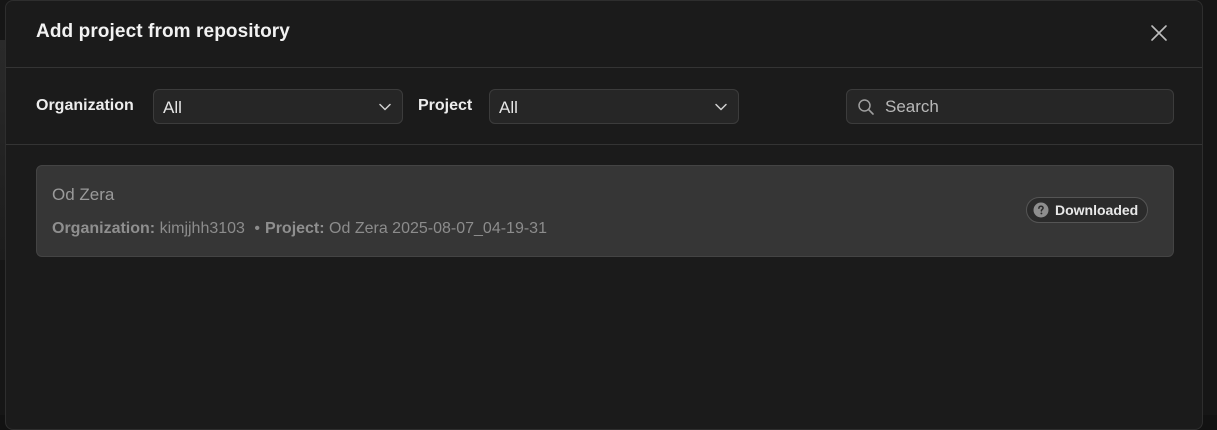  What do you see at coordinates (1041, 210) in the screenshot?
I see `question-circle-icon` at bounding box center [1041, 210].